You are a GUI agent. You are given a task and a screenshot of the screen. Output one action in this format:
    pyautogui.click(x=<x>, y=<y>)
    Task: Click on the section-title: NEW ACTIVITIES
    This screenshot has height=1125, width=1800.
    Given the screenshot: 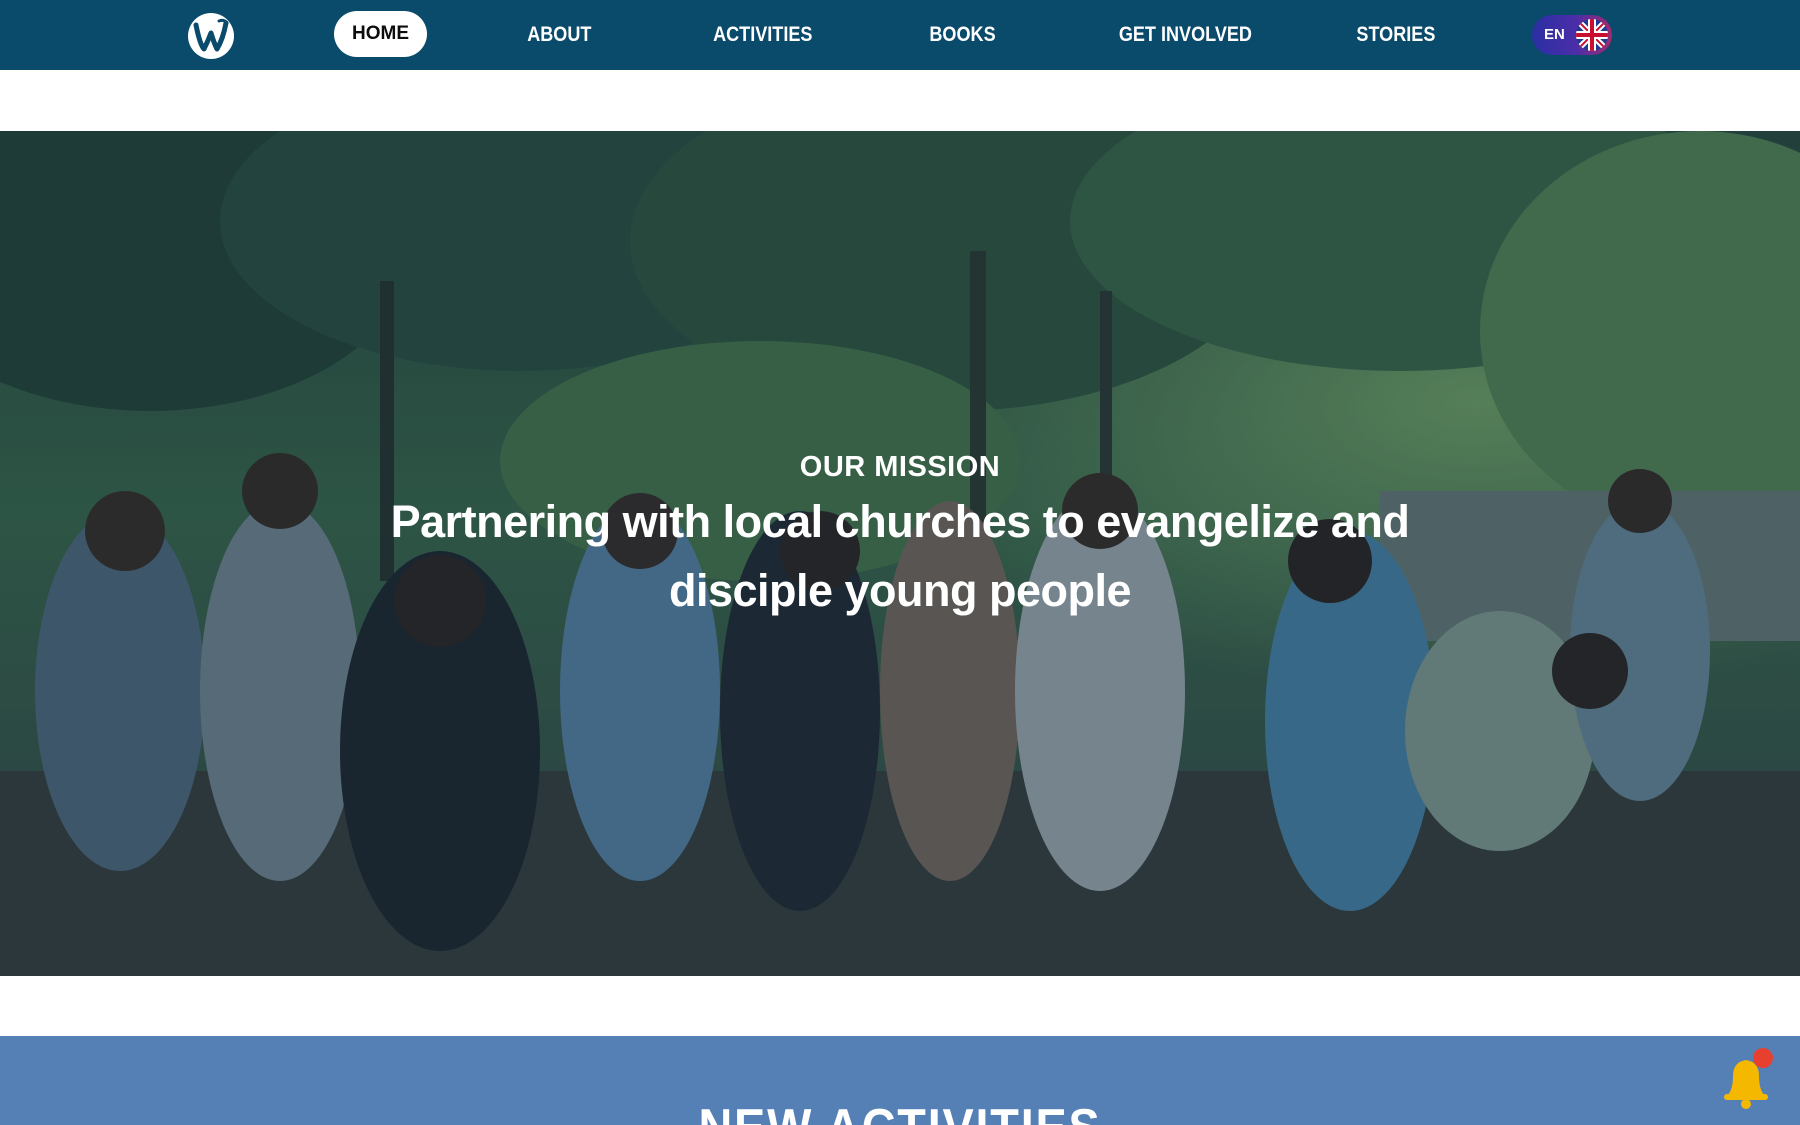 What is the action you would take?
    pyautogui.click(x=900, y=1111)
    